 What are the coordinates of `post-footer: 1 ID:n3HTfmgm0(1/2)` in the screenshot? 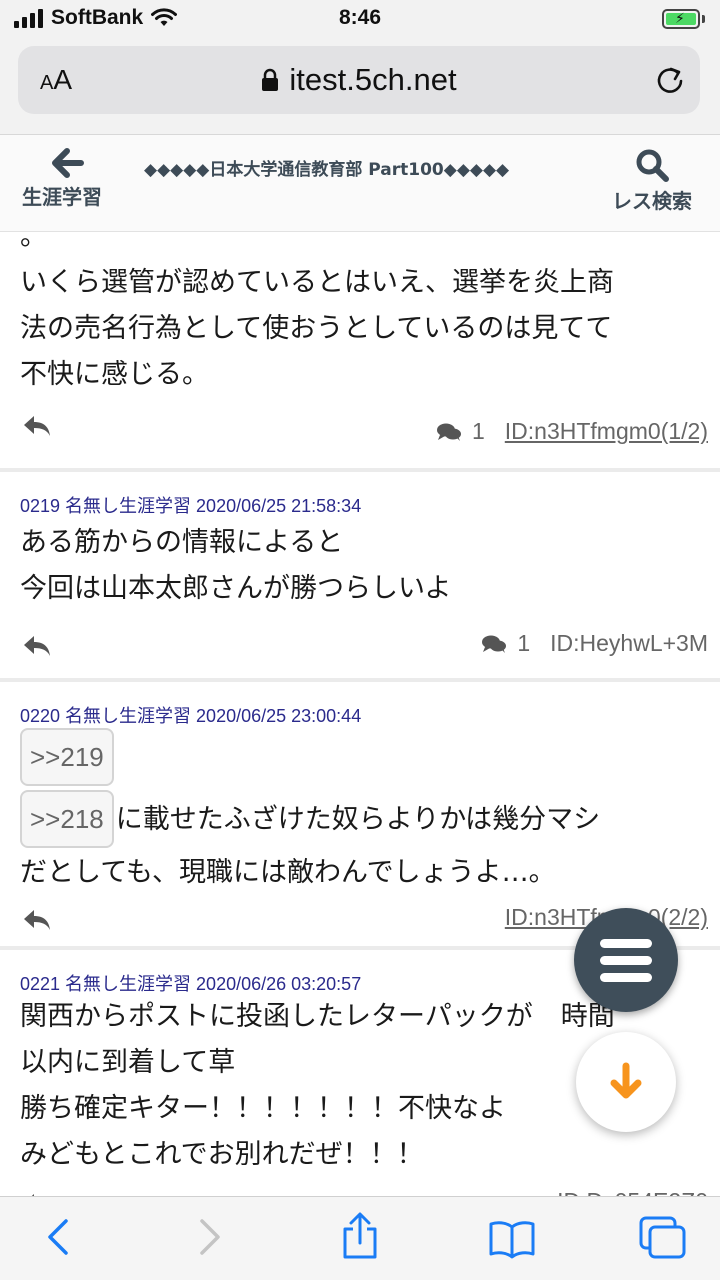 It's located at (360, 433).